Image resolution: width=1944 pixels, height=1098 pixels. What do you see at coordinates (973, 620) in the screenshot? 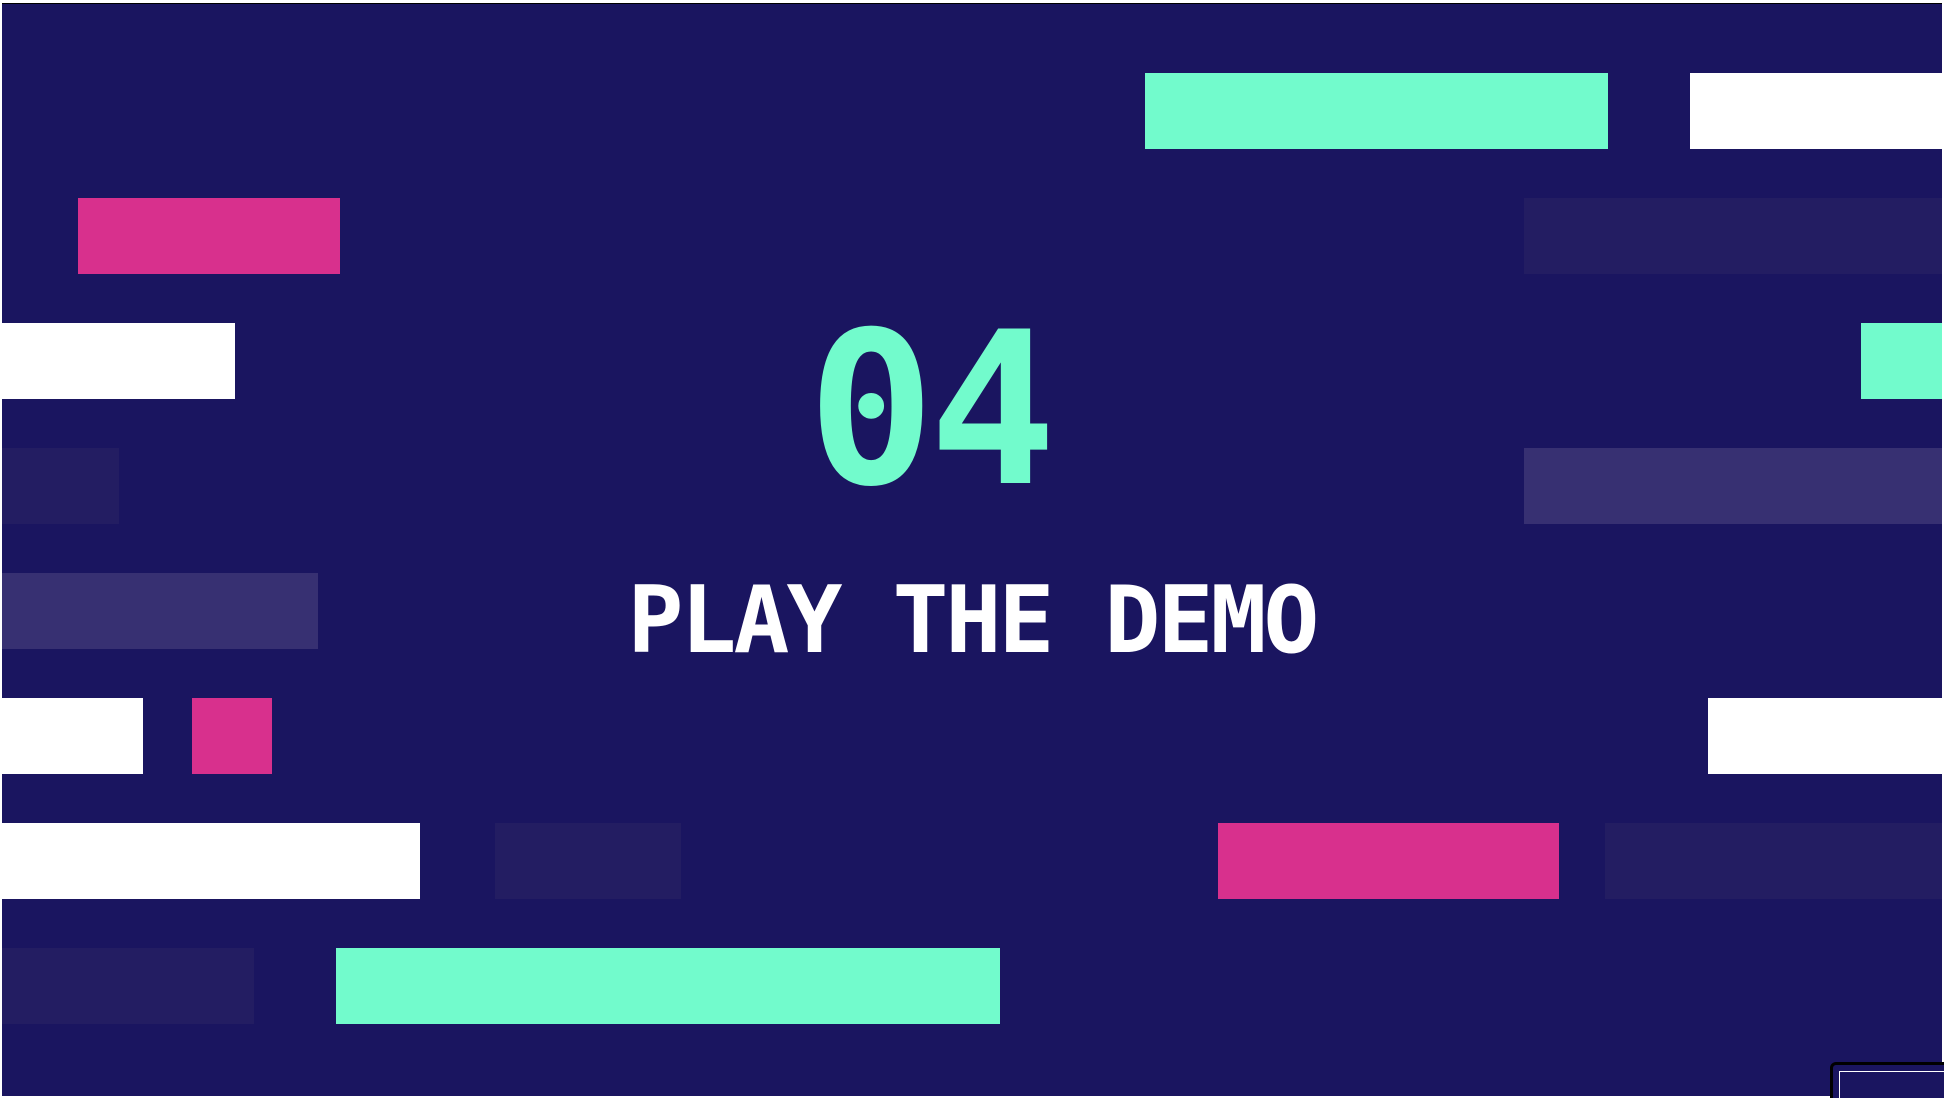
I see `slide-title: PLAY THE DEMO` at bounding box center [973, 620].